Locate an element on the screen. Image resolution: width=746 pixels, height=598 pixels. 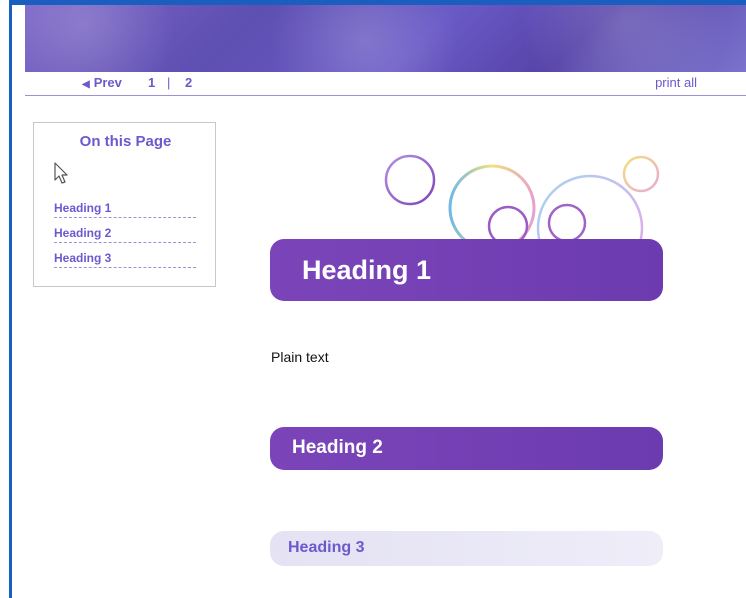
decorative-circles is located at coordinates (522, 198).